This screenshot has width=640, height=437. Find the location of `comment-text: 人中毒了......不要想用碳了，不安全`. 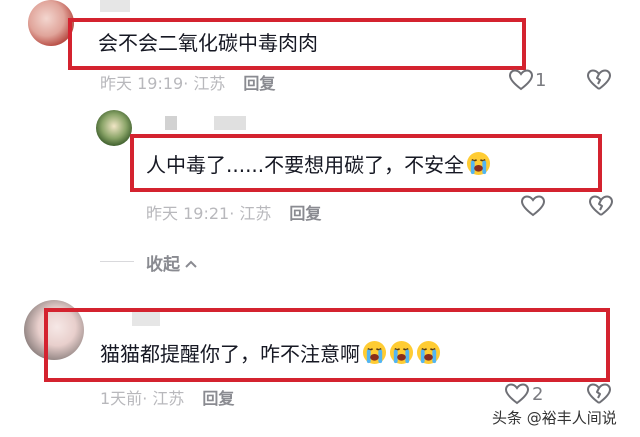

comment-text: 人中毒了......不要想用碳了，不安全 is located at coordinates (318, 164).